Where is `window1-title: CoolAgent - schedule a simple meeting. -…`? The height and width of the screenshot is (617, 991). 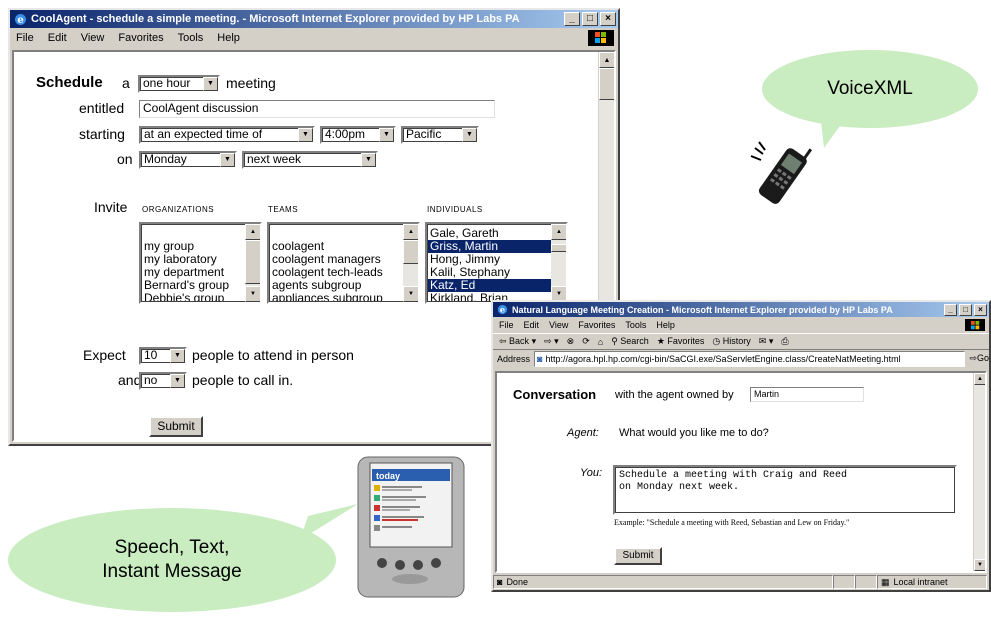
window1-title: CoolAgent - schedule a simple meeting. -… is located at coordinates (275, 19).